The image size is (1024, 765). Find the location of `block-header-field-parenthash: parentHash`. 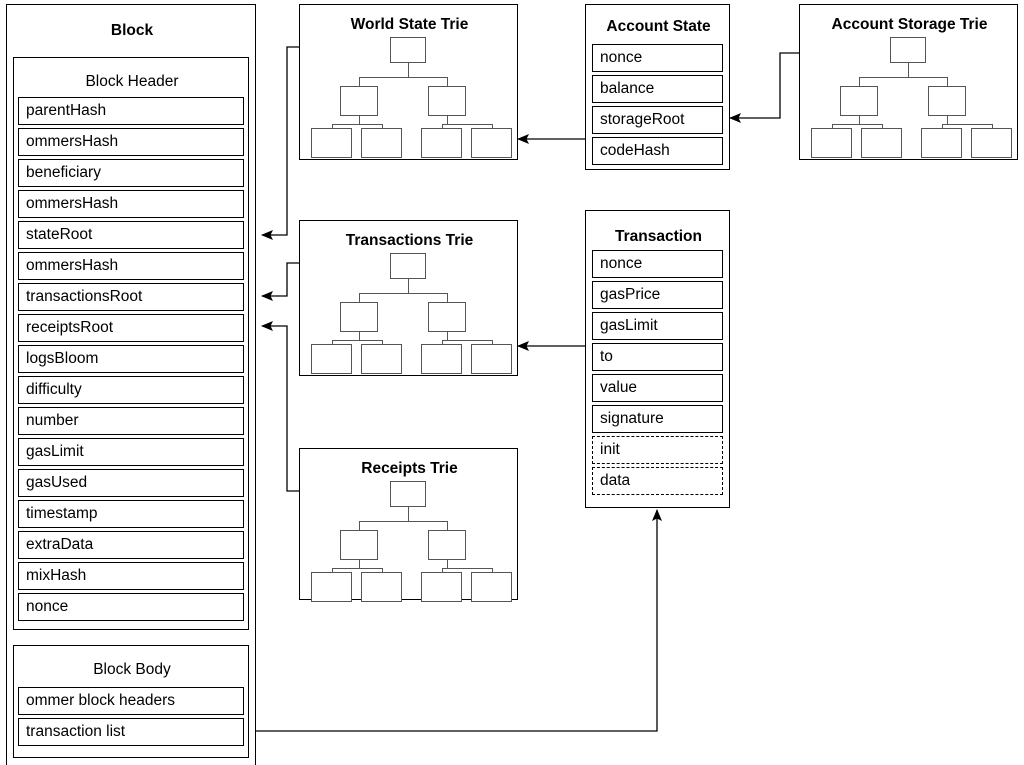

block-header-field-parenthash: parentHash is located at coordinates (131, 111).